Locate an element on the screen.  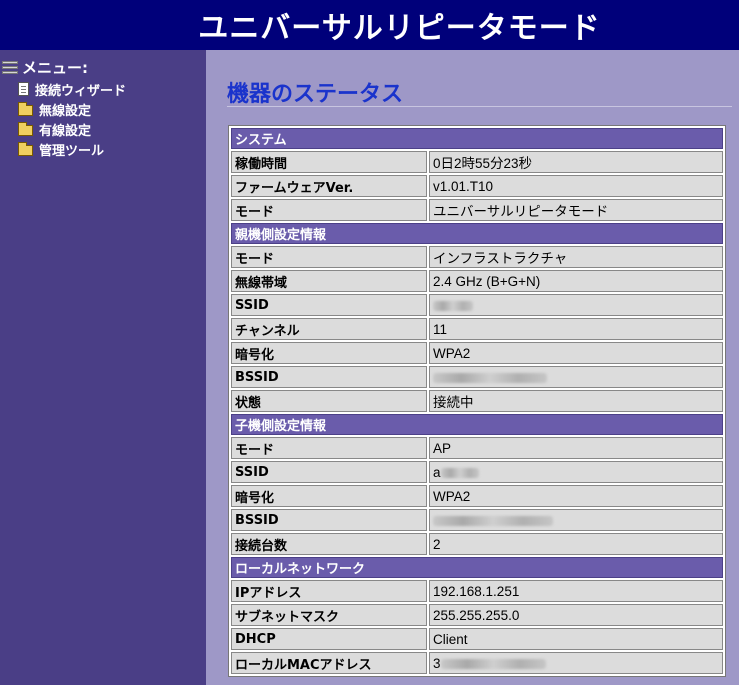
section-row: 子機側設定情報 is located at coordinates (477, 424).